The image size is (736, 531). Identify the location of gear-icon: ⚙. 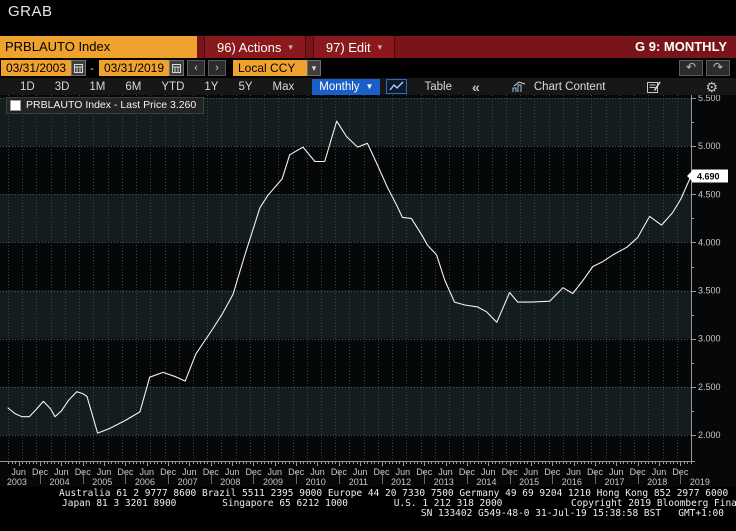
(711, 87).